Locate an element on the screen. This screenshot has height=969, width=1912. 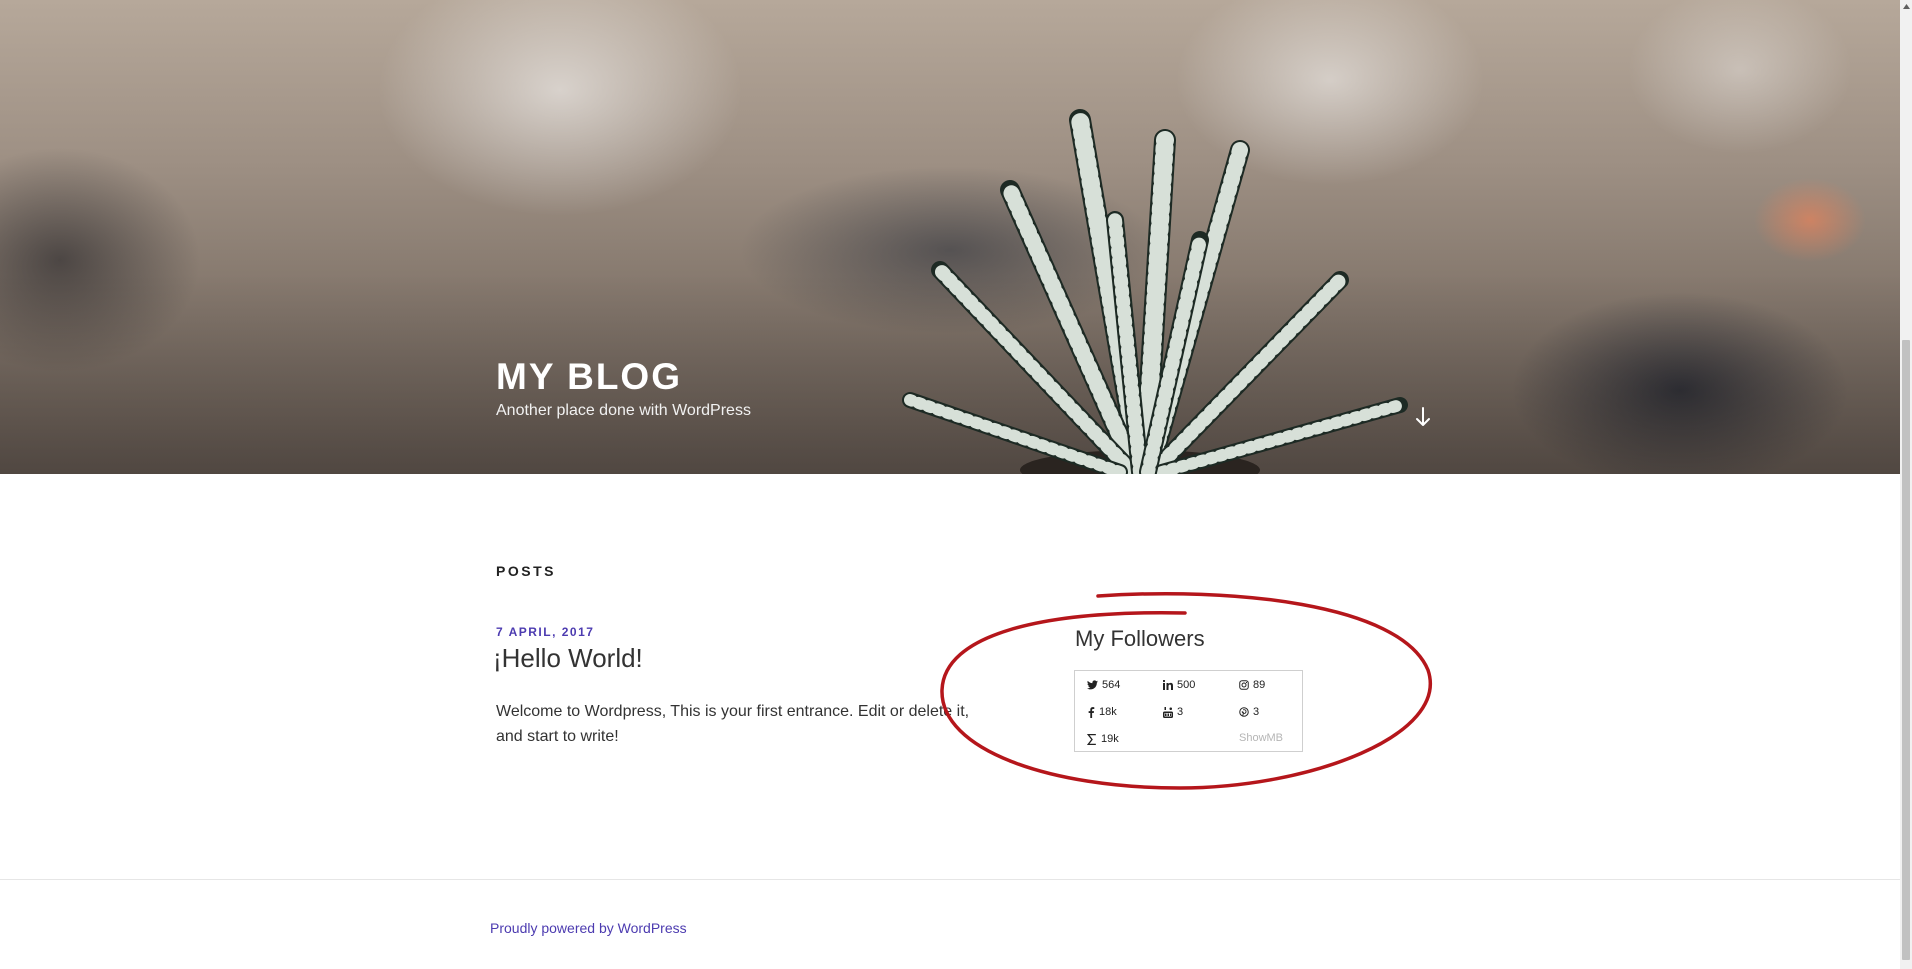
facebook-icon is located at coordinates (1091, 712).